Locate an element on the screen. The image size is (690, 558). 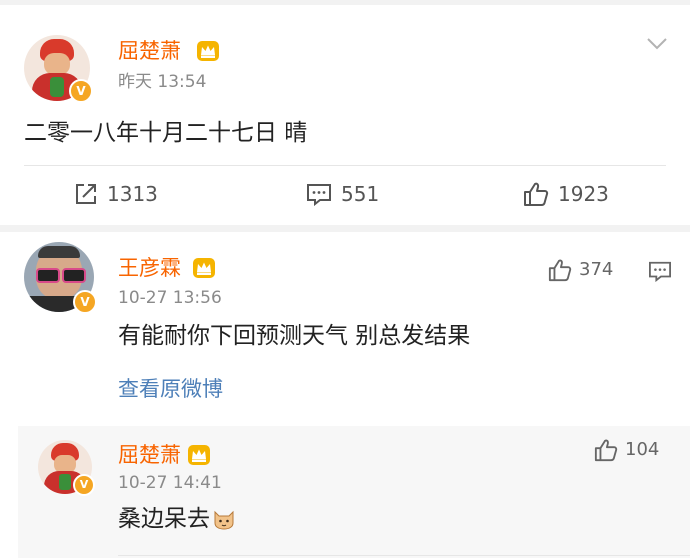
comment-count: 551 is located at coordinates (360, 194).